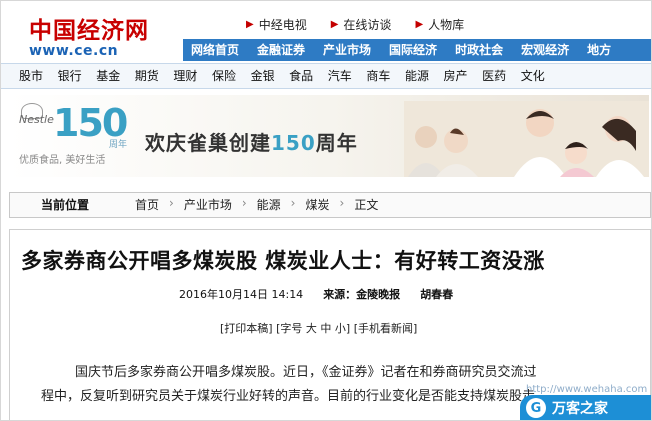 This screenshot has width=652, height=421. What do you see at coordinates (192, 75) in the screenshot?
I see `category-item: 理财` at bounding box center [192, 75].